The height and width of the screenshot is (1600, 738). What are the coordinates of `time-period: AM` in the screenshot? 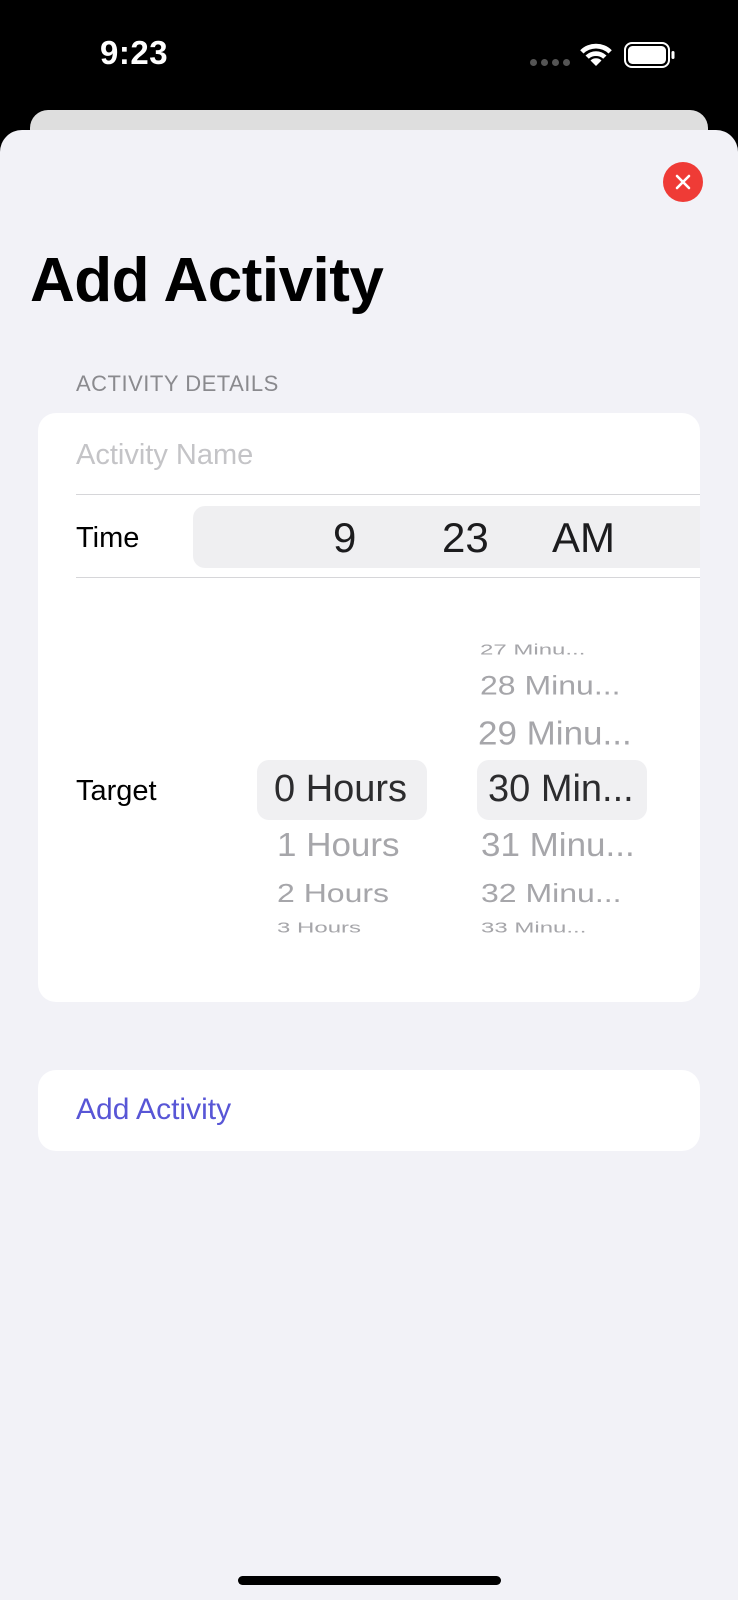 It's located at (583, 538).